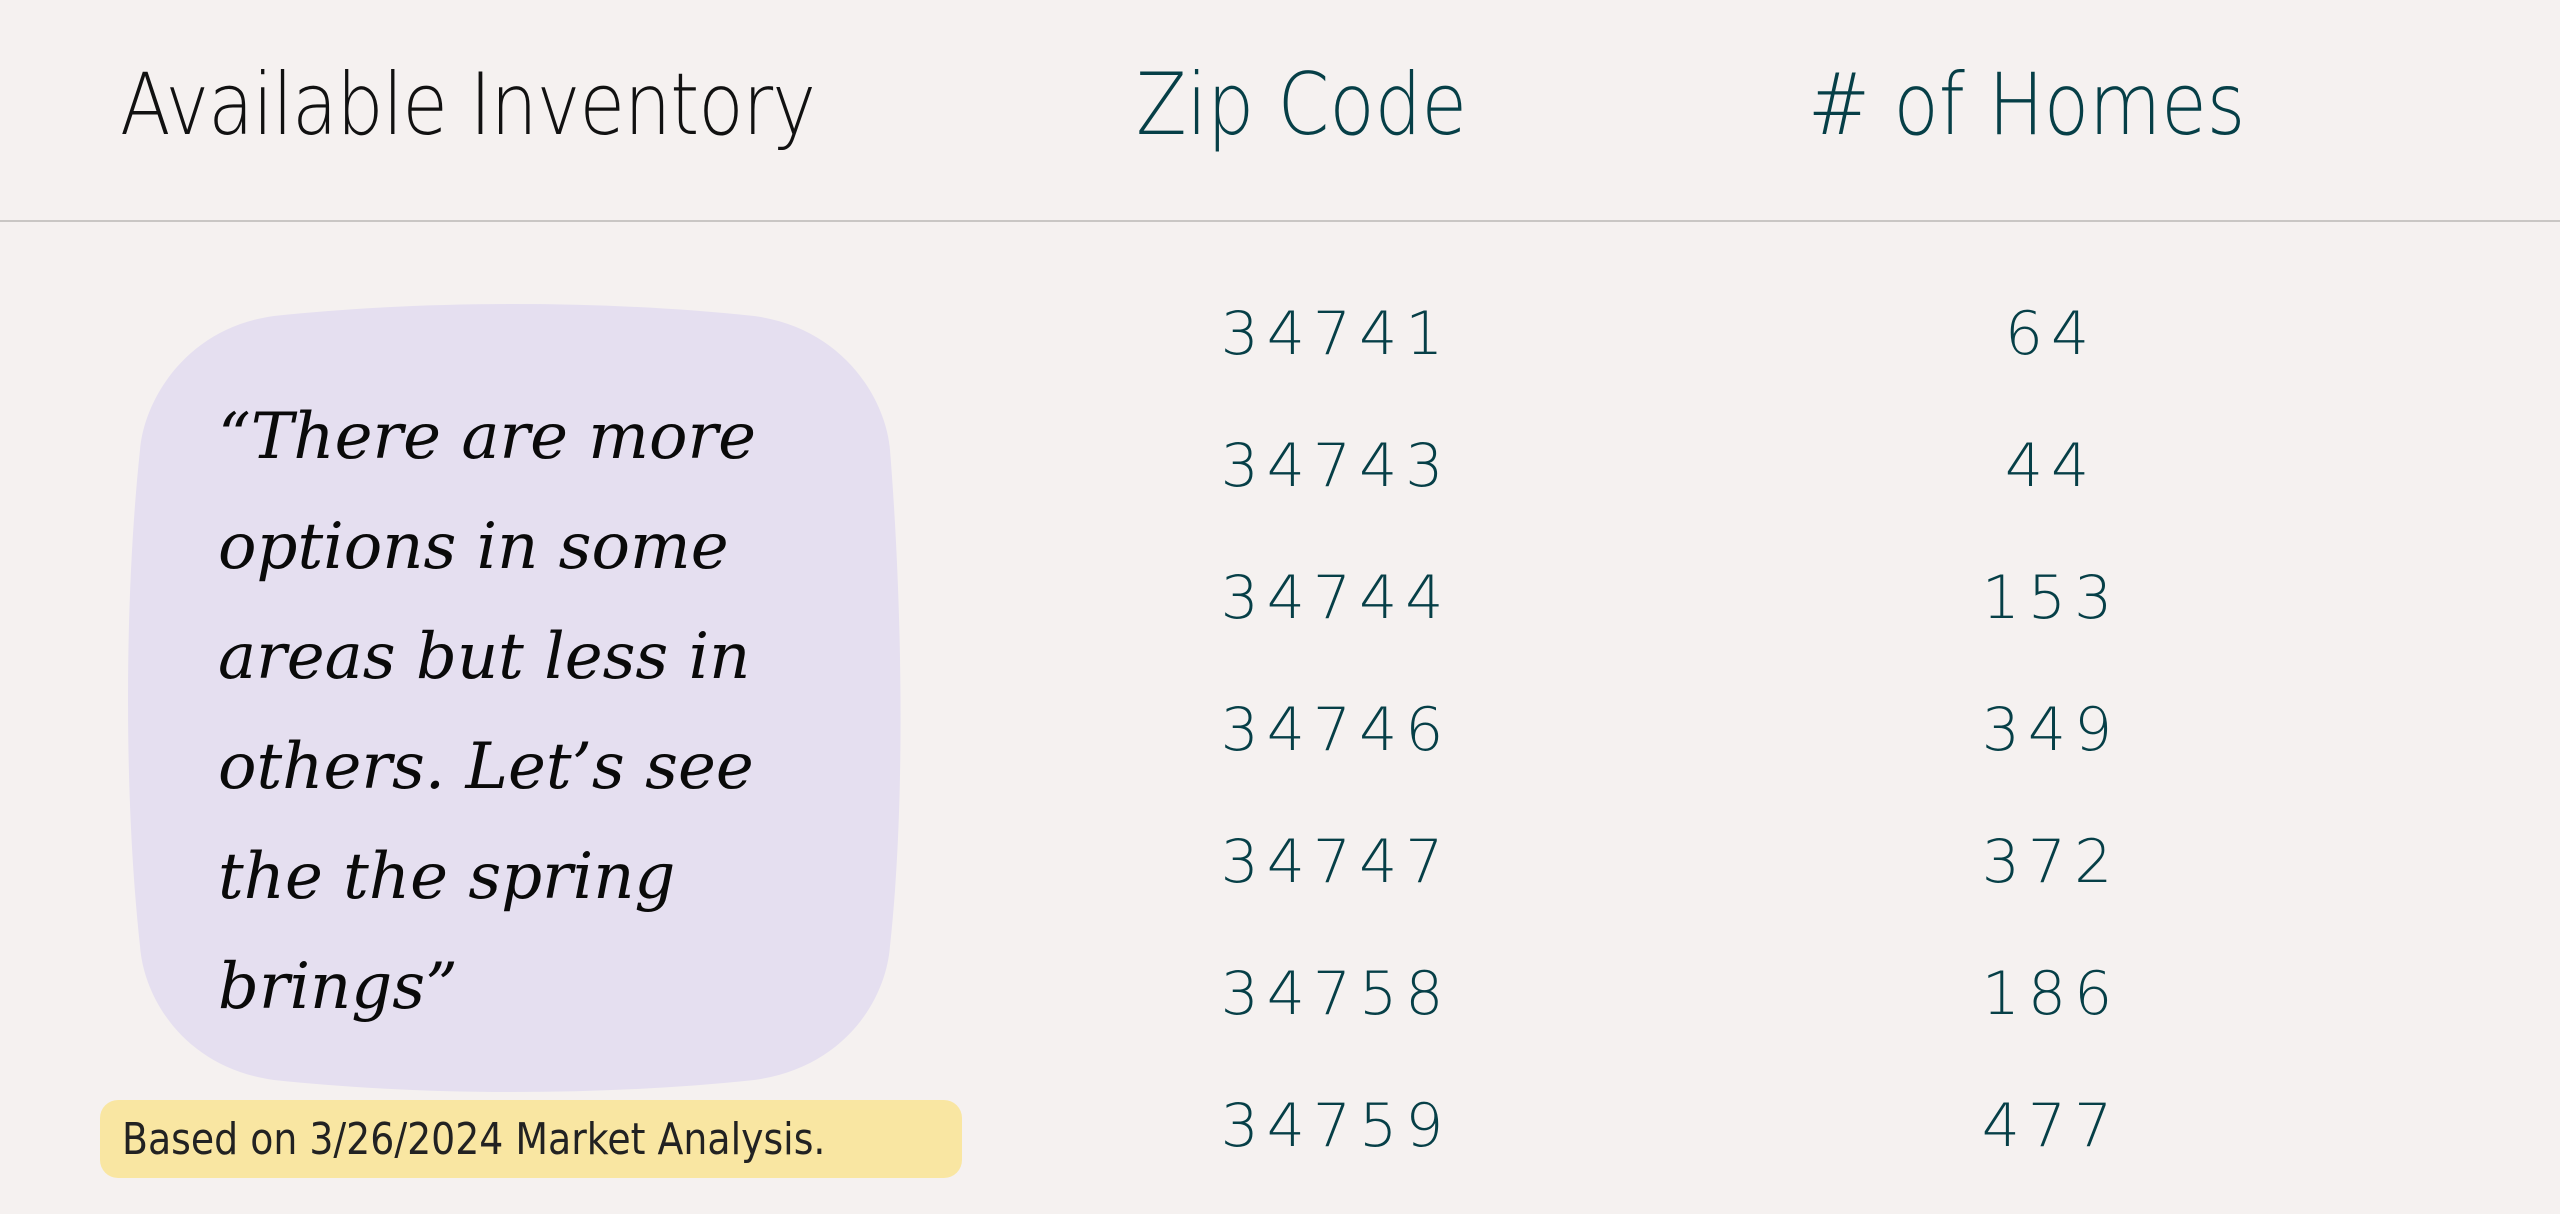  Describe the element at coordinates (1636, 620) in the screenshot. I see `table-row: 34744 153` at that location.